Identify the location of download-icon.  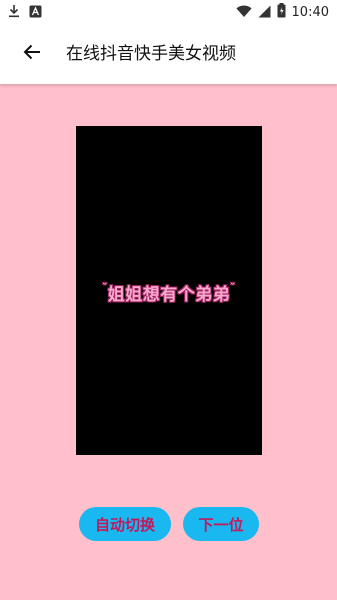
(14, 12).